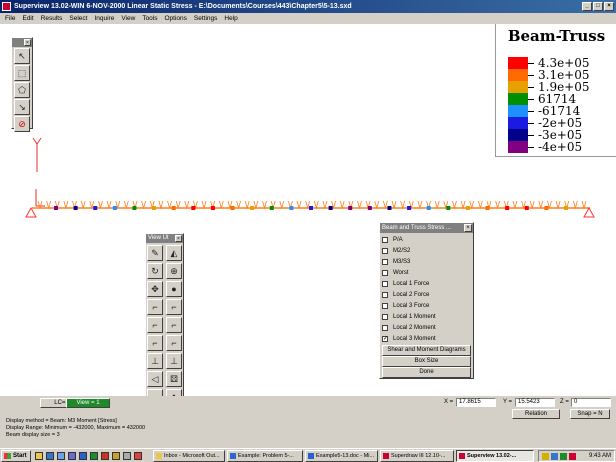 The image size is (616, 462). I want to click on sphere-icon: ●, so click(174, 289).